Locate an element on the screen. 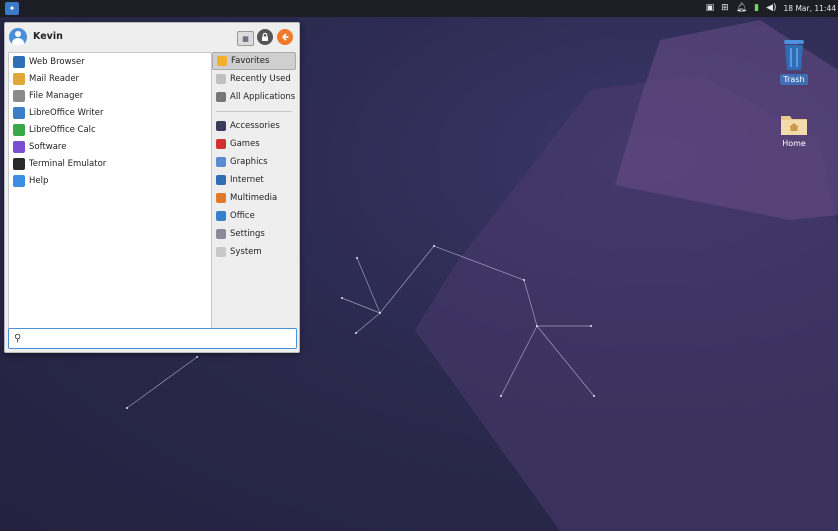 The height and width of the screenshot is (531, 838). lock-icon is located at coordinates (265, 36).